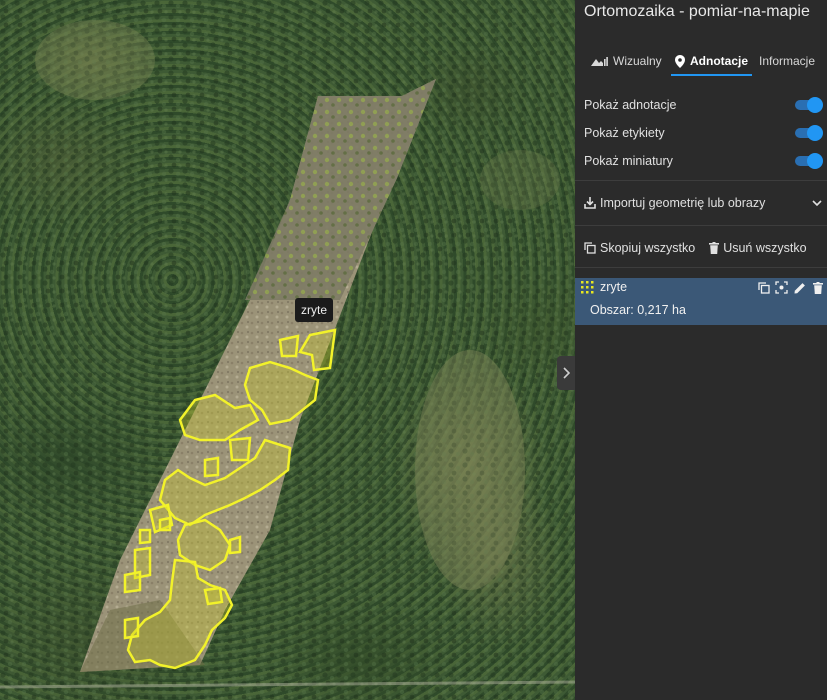 The width and height of the screenshot is (827, 700). Describe the element at coordinates (628, 161) in the screenshot. I see `toggle-label: Pokaż miniatury` at that location.